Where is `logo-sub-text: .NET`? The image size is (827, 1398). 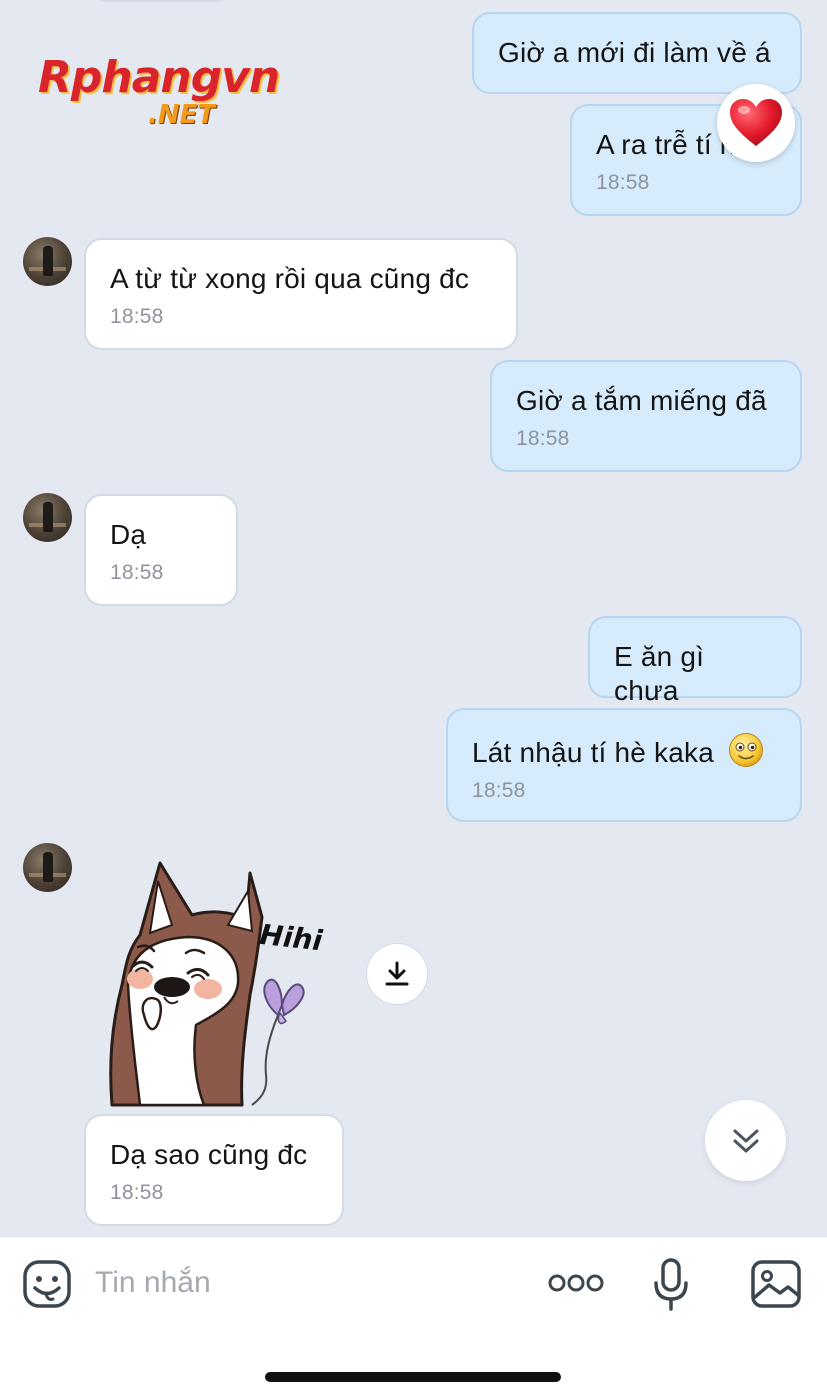
logo-sub-text: .NET is located at coordinates (182, 115).